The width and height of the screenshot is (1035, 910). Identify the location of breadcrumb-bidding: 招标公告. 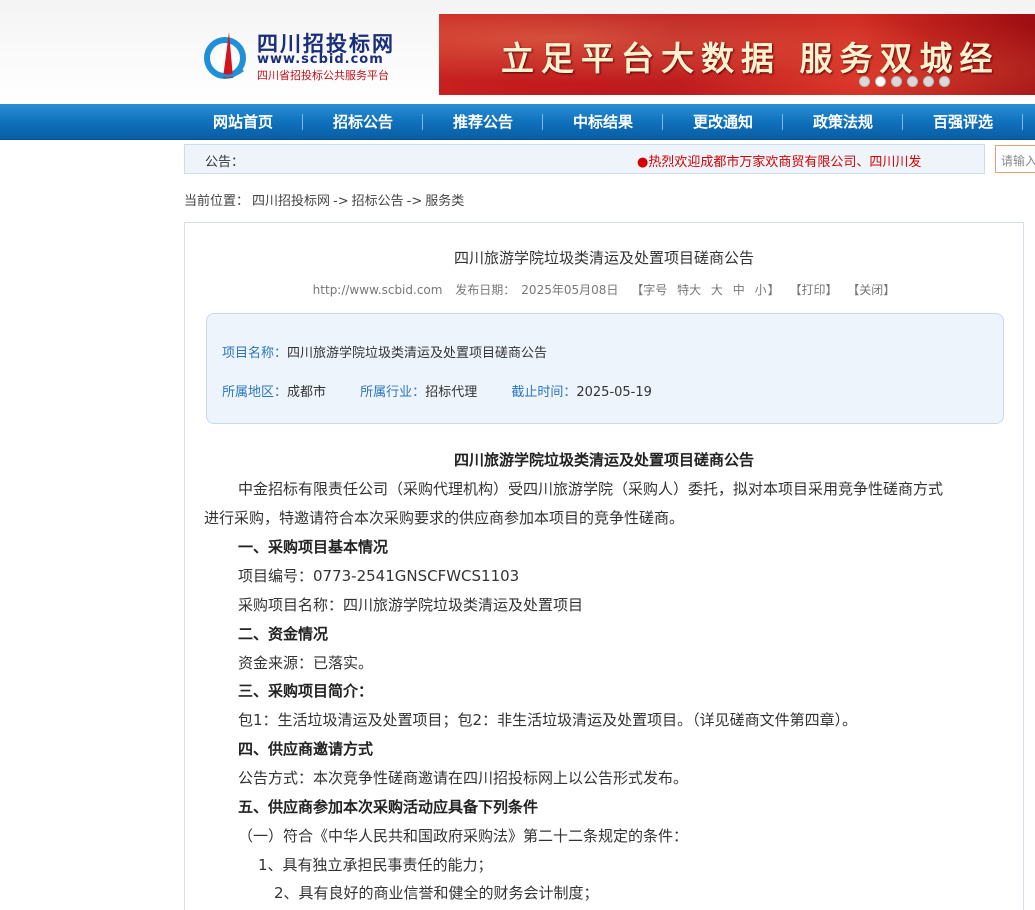
(378, 201).